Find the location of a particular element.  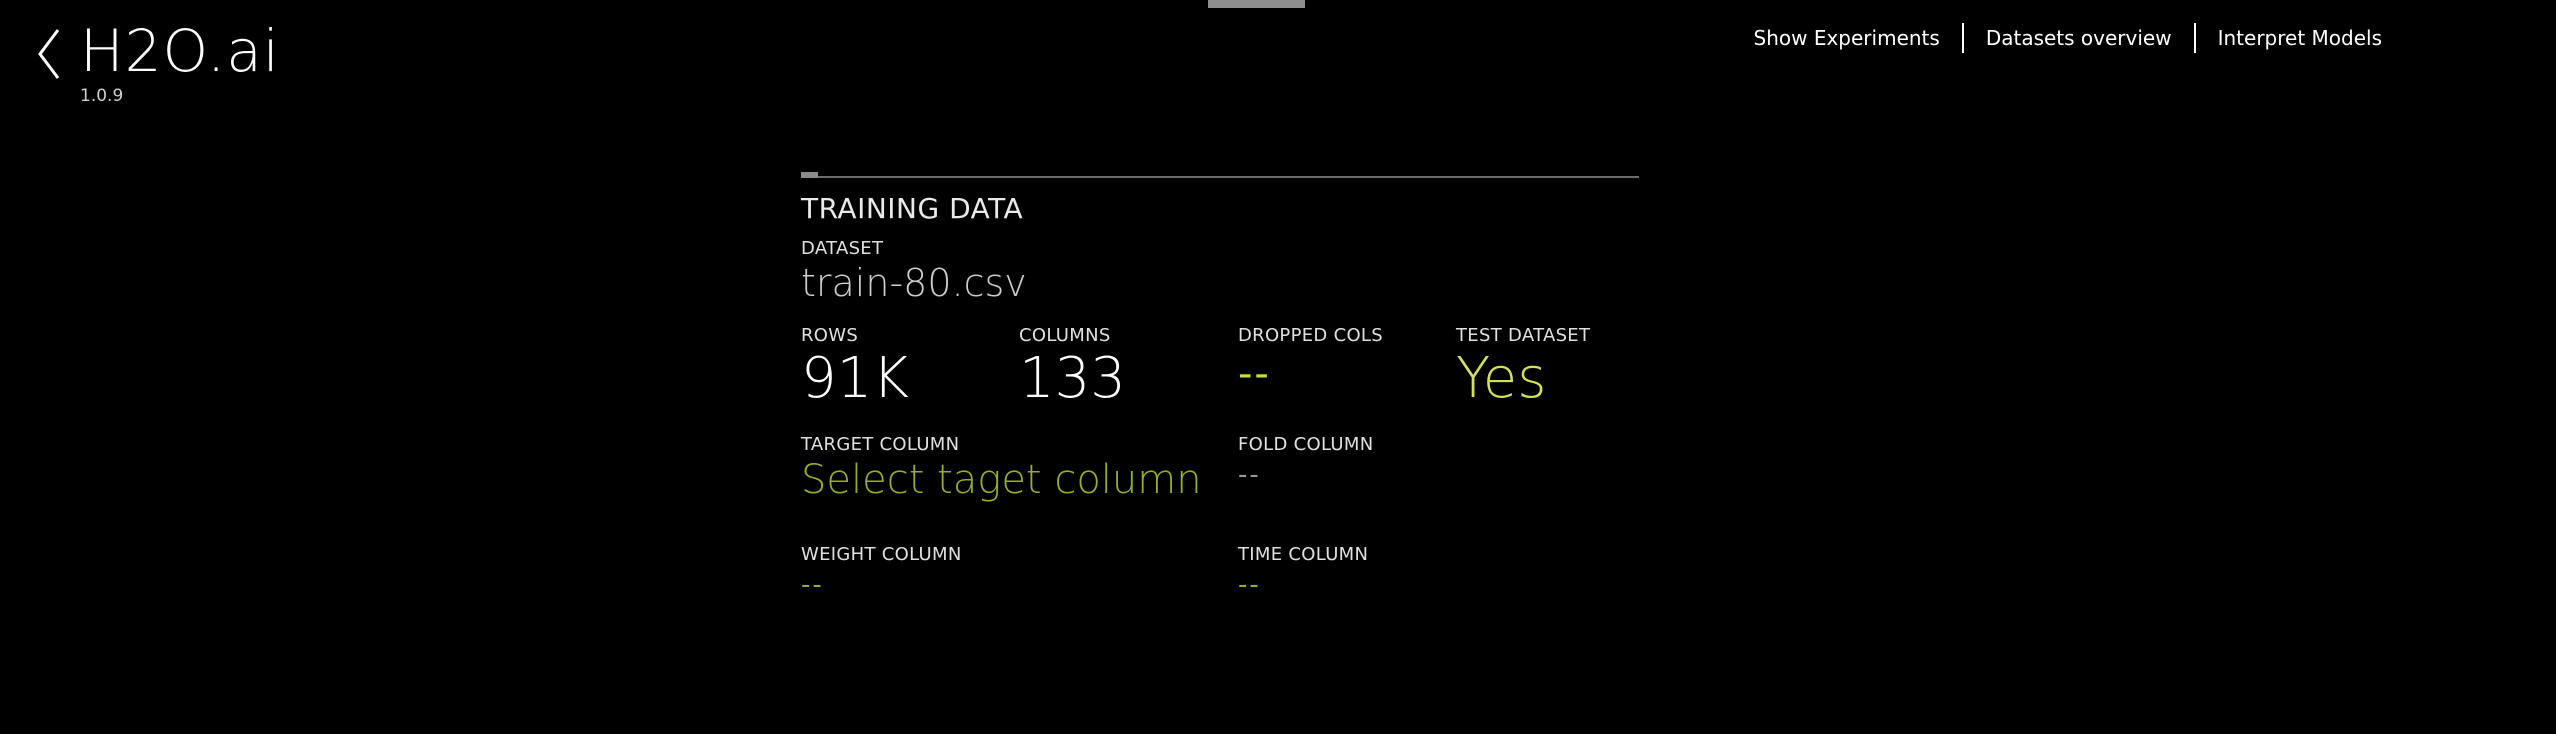

target-column-field: TARGET COLUMN Select taget column is located at coordinates (1001, 469).